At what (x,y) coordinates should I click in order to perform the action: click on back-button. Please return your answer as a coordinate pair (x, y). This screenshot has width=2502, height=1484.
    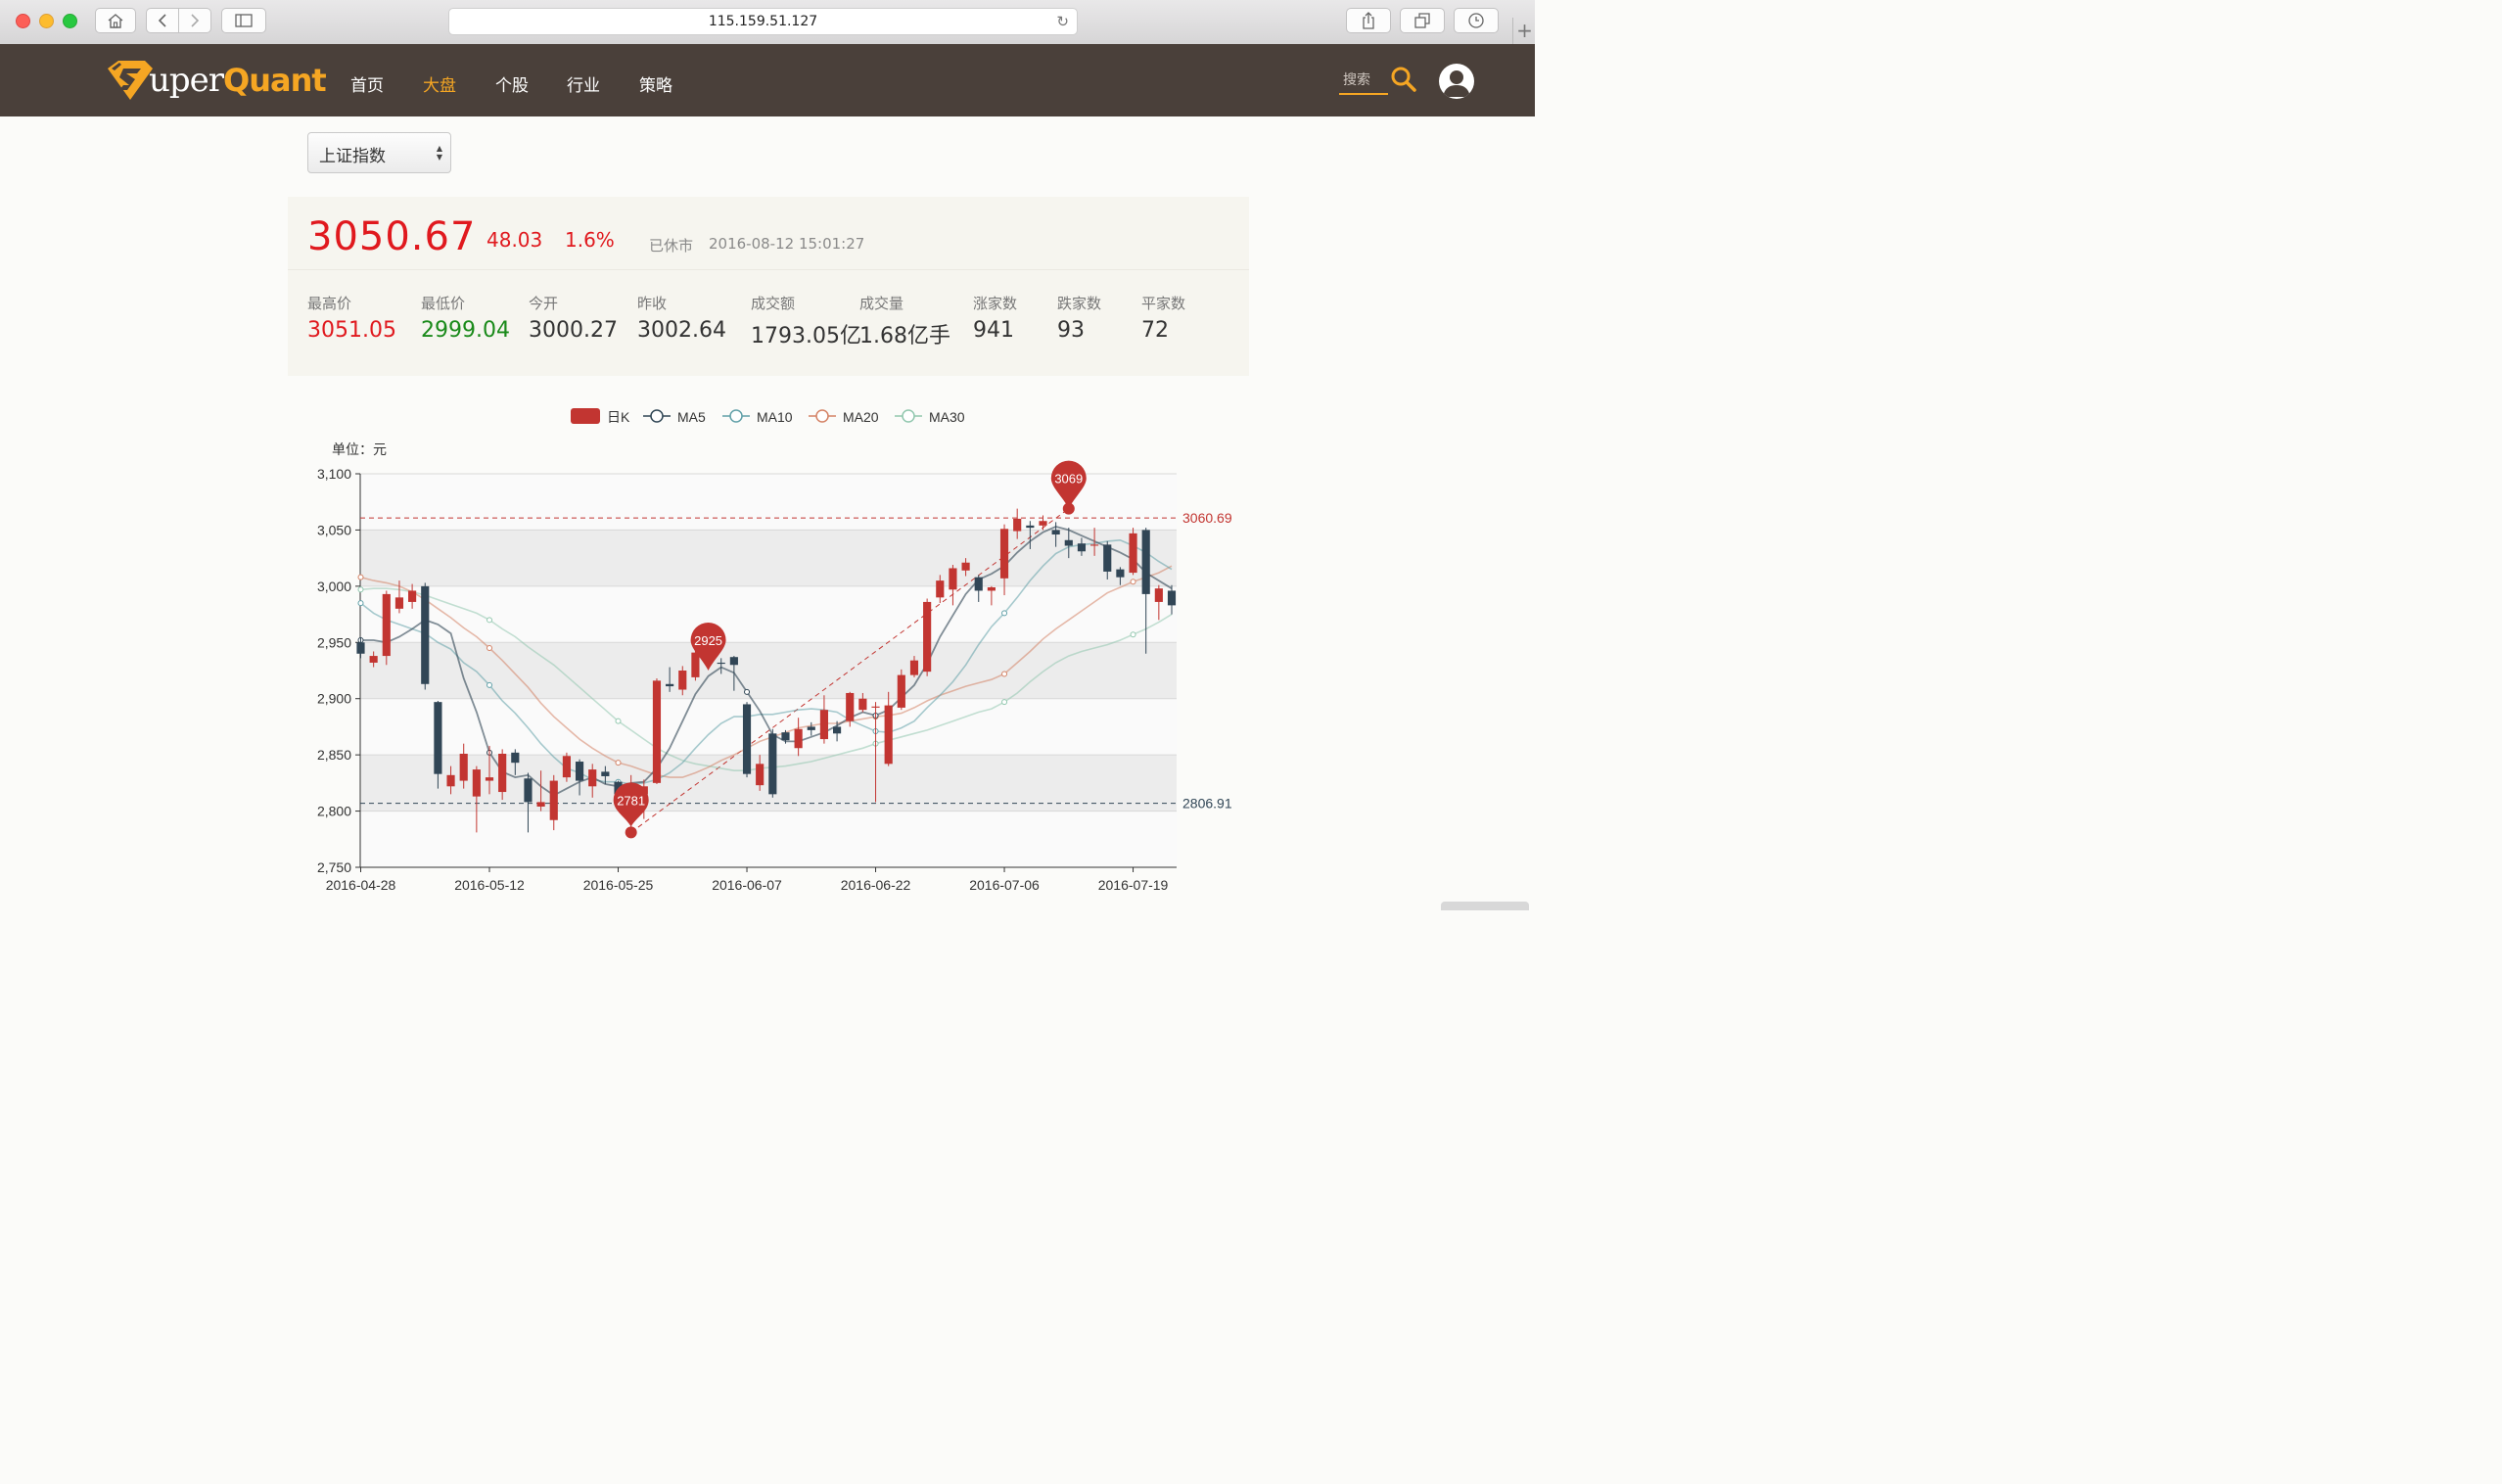
    Looking at the image, I should click on (163, 20).